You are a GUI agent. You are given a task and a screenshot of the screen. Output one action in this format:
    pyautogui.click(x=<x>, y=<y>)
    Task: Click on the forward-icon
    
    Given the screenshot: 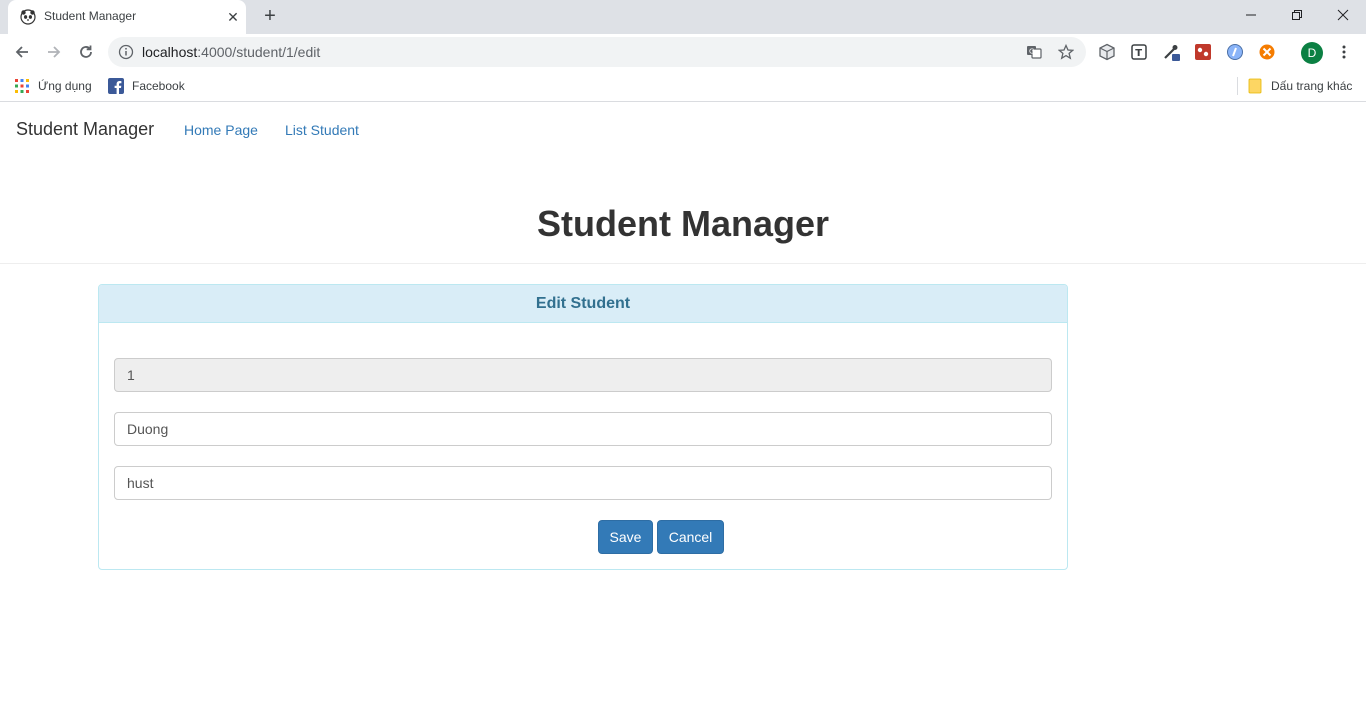 What is the action you would take?
    pyautogui.click(x=54, y=52)
    